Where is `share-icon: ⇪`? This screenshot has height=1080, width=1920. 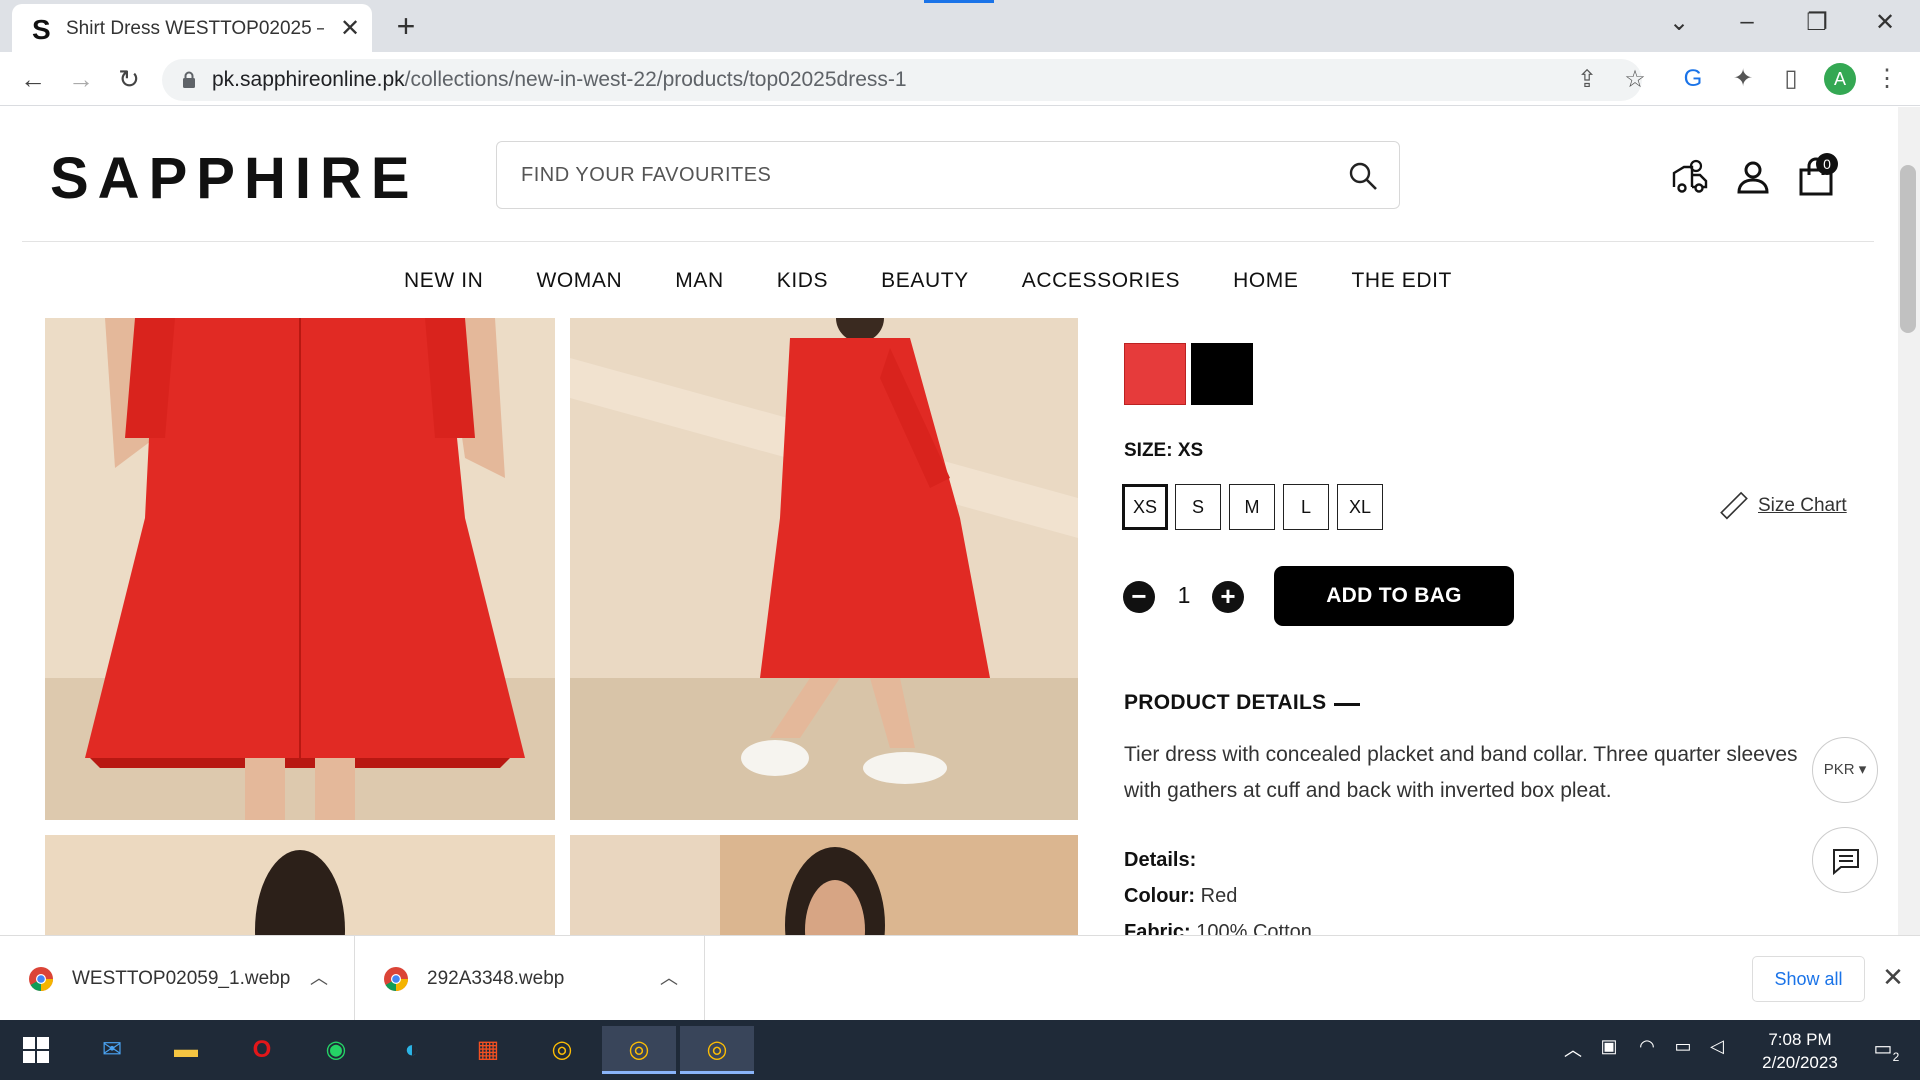 share-icon: ⇪ is located at coordinates (1587, 80).